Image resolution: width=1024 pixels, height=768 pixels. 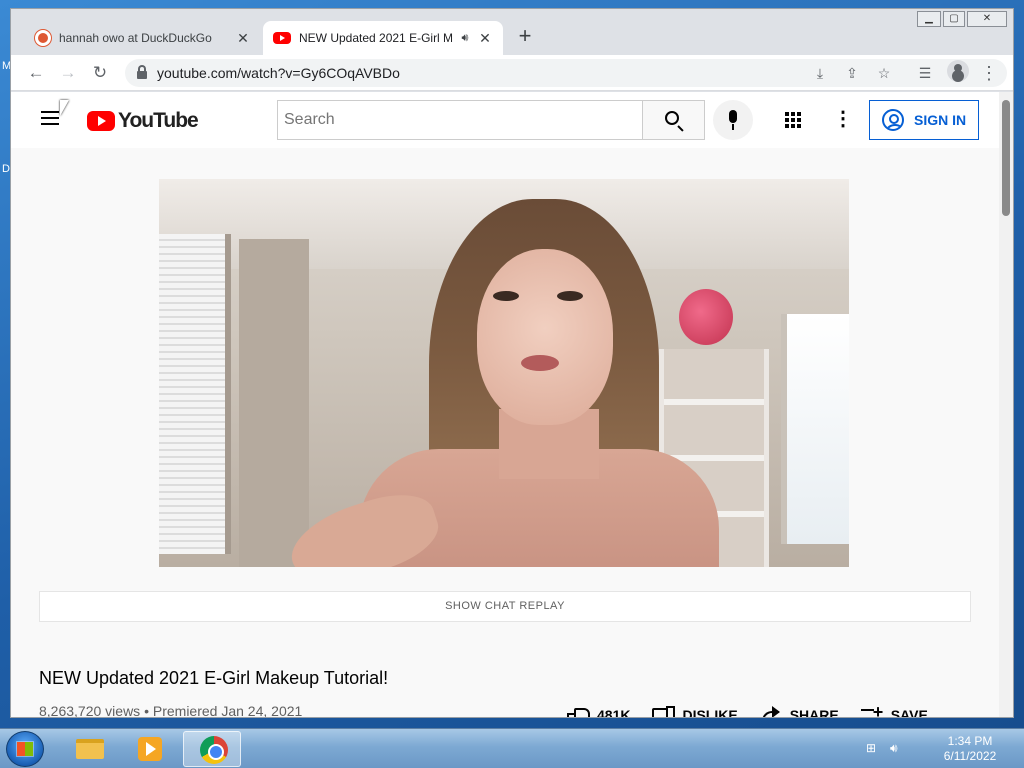 I want to click on start-button, so click(x=25, y=749).